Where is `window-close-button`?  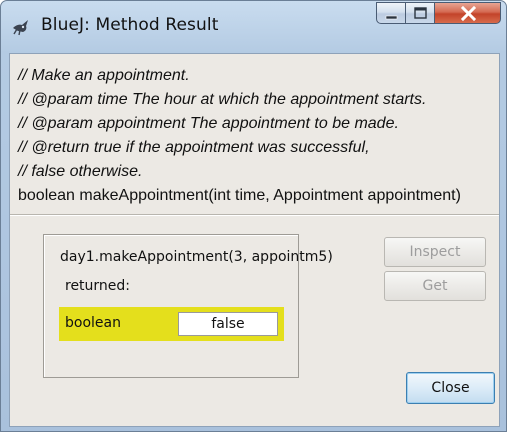
window-close-button is located at coordinates (467, 13).